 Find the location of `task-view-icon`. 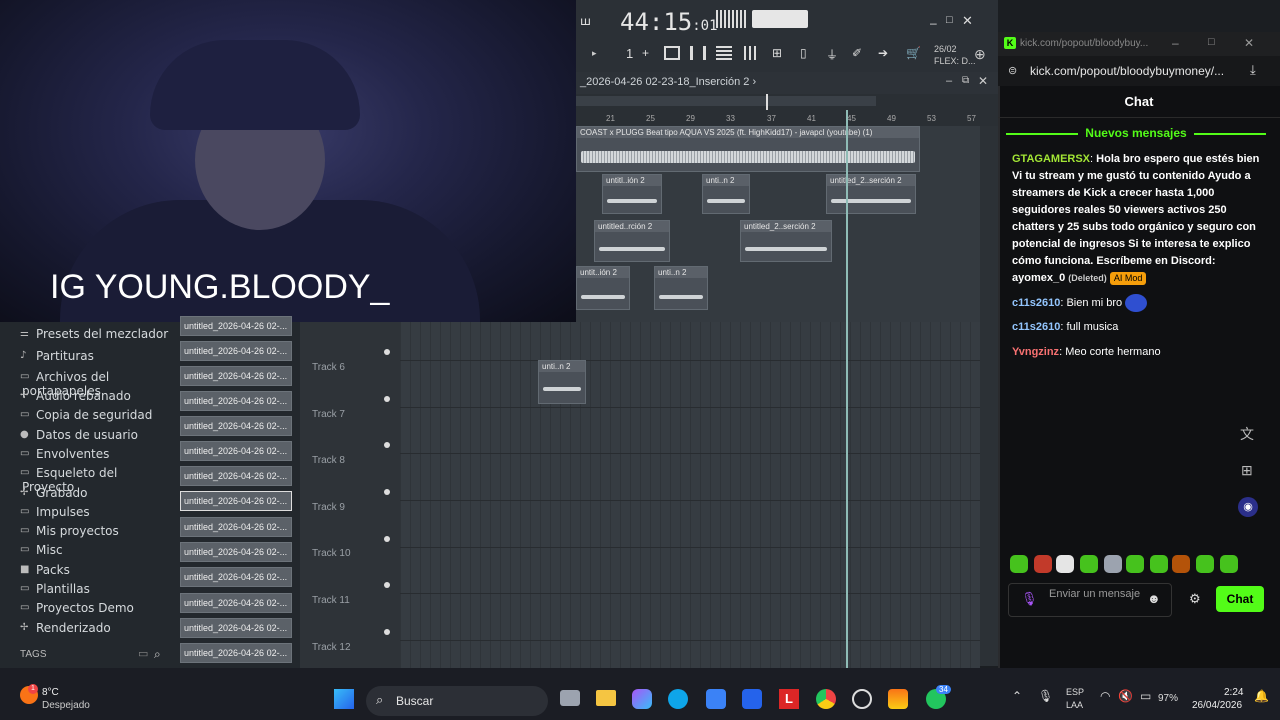

task-view-icon is located at coordinates (570, 698).